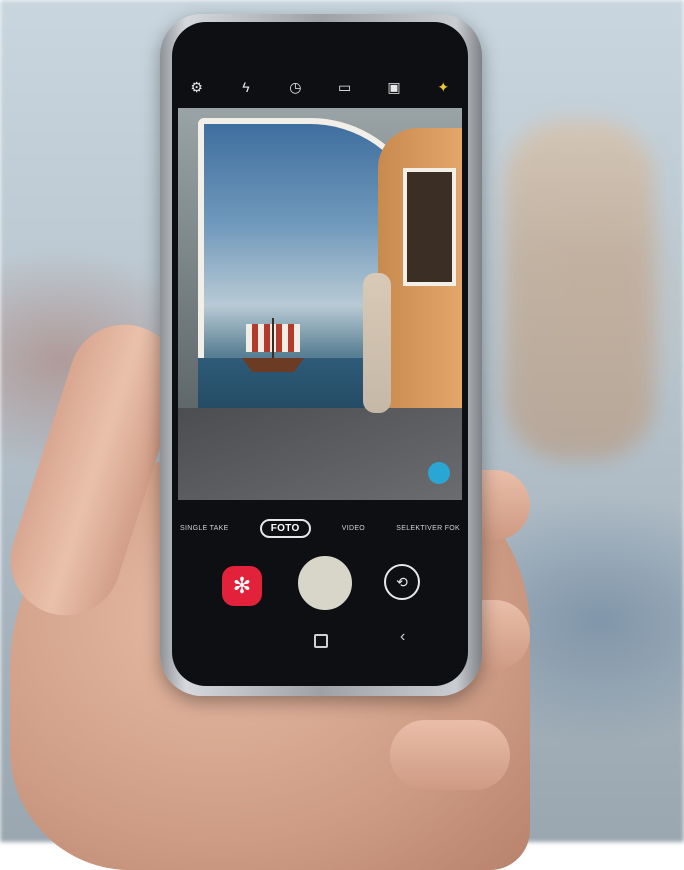 Image resolution: width=684 pixels, height=870 pixels. What do you see at coordinates (320, 454) in the screenshot?
I see `road` at bounding box center [320, 454].